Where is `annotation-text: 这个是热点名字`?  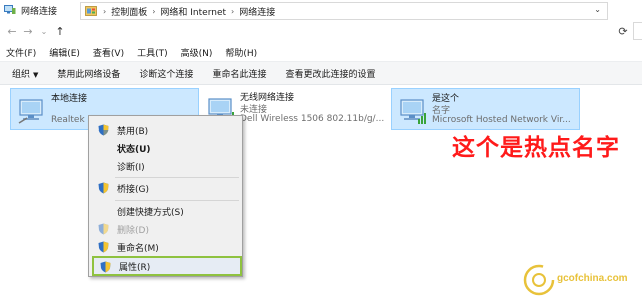 annotation-text: 这个是热点名字 is located at coordinates (536, 148).